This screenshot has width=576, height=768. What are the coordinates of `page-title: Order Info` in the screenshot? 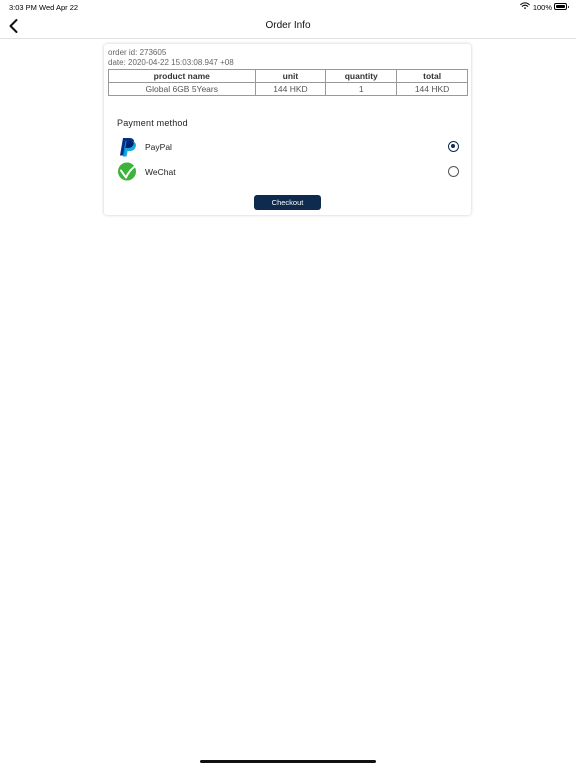 It's located at (288, 25).